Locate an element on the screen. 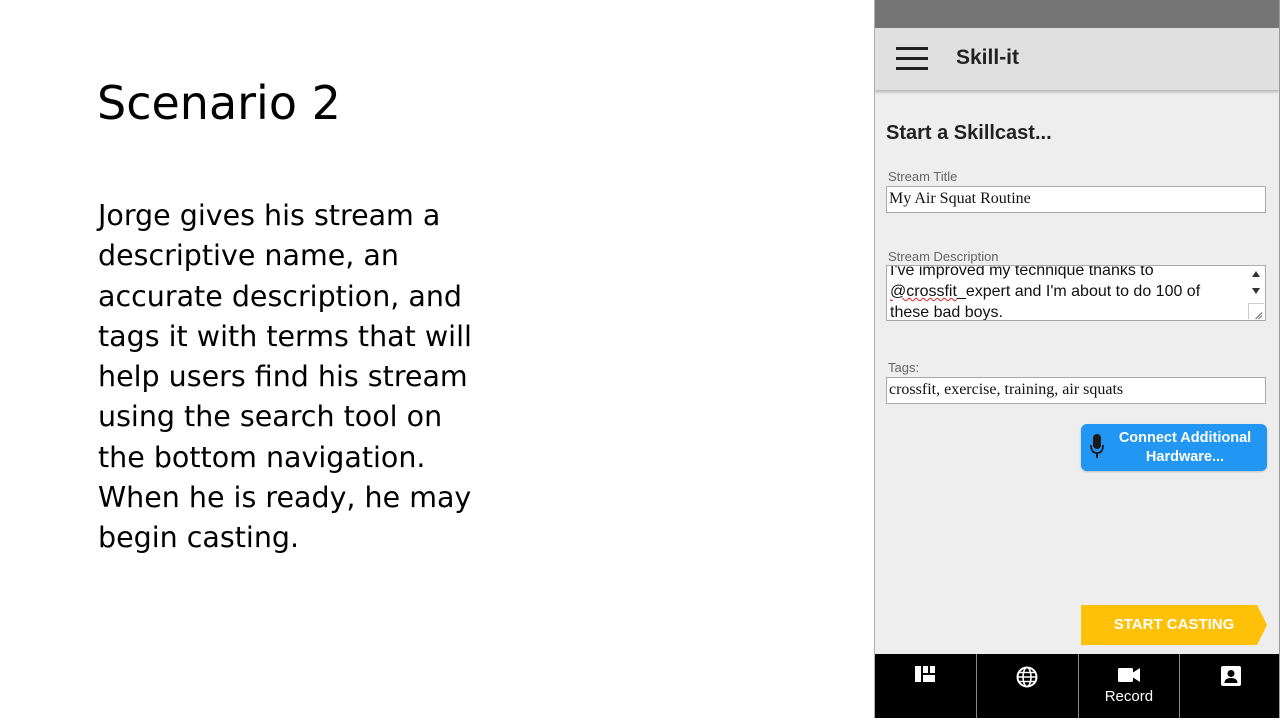 This screenshot has width=1280, height=720. microphone-icon is located at coordinates (1097, 446).